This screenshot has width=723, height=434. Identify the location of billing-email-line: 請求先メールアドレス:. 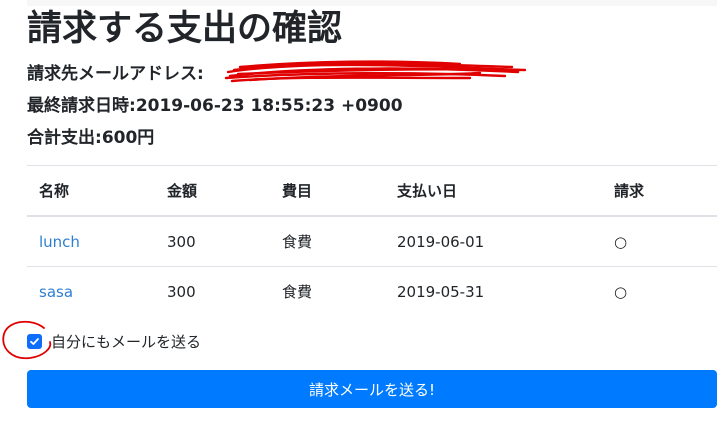
(115, 74).